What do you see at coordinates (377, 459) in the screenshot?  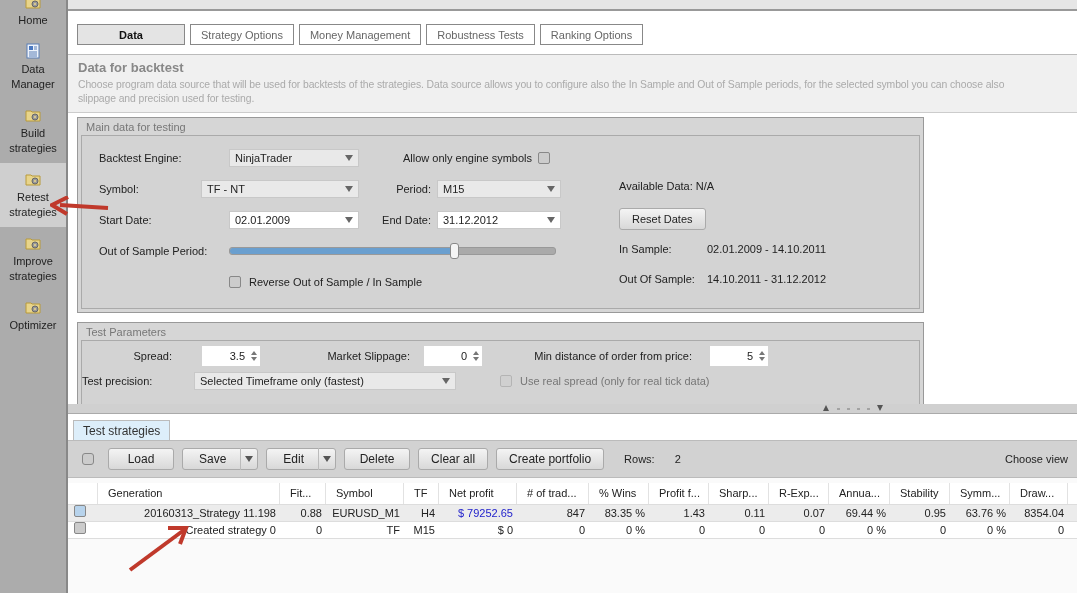 I see `toolbar-button: Delete` at bounding box center [377, 459].